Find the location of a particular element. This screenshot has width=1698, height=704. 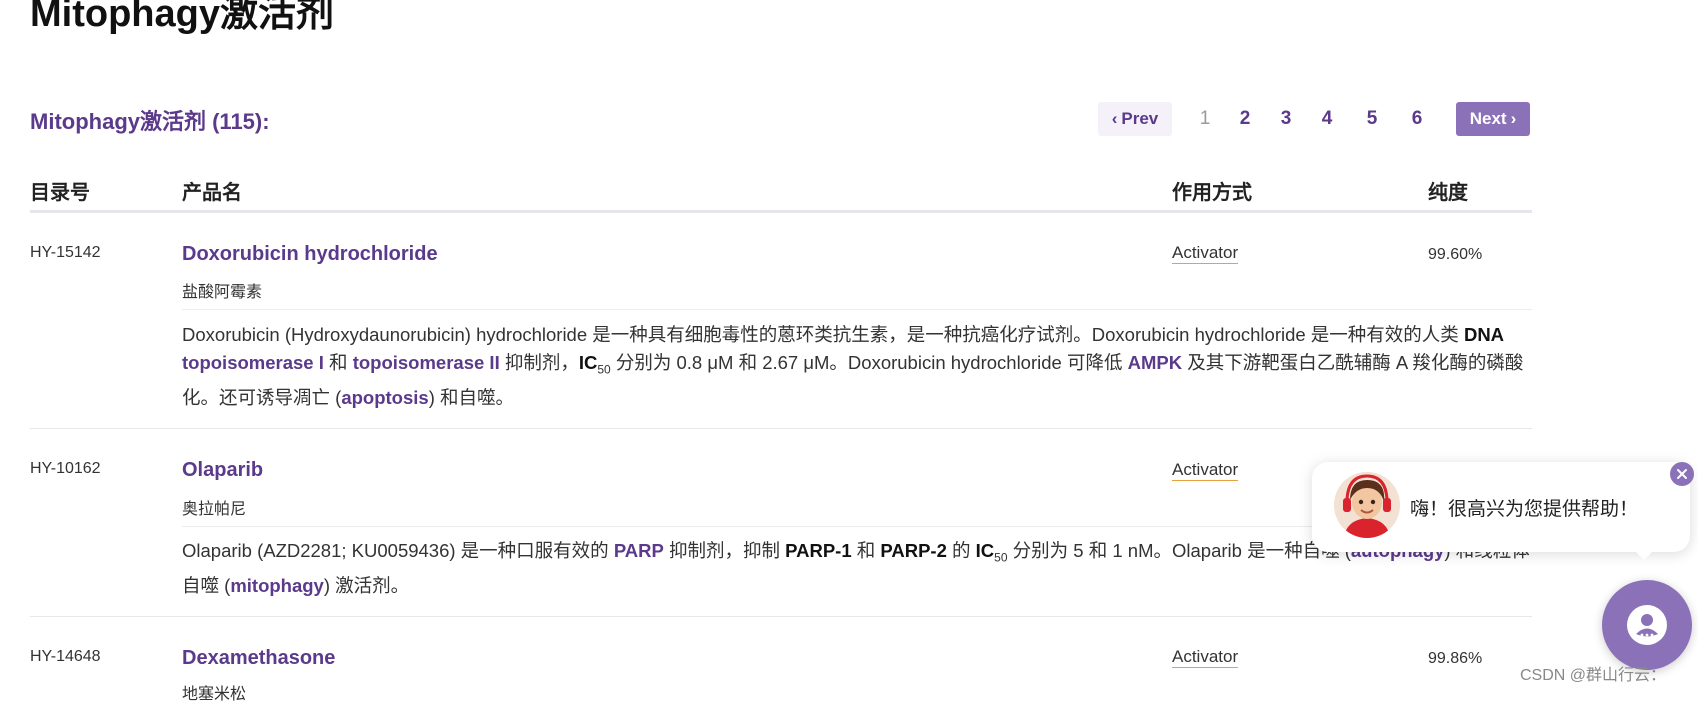

close-icon is located at coordinates (1682, 474).